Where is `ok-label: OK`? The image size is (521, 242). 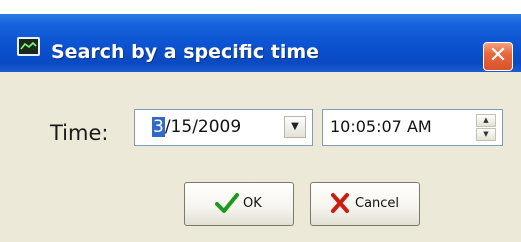
ok-label: OK is located at coordinates (252, 203).